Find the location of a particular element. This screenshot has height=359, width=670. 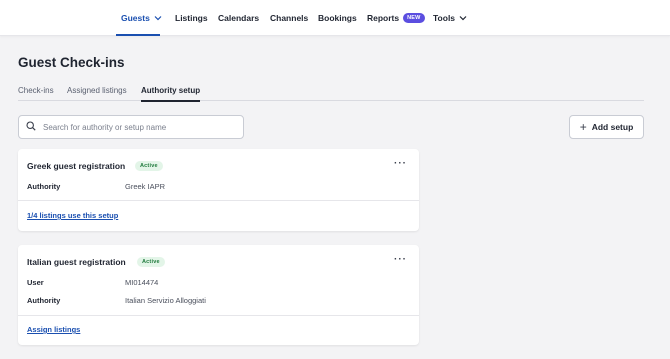

nav-listings: Listings is located at coordinates (191, 18).